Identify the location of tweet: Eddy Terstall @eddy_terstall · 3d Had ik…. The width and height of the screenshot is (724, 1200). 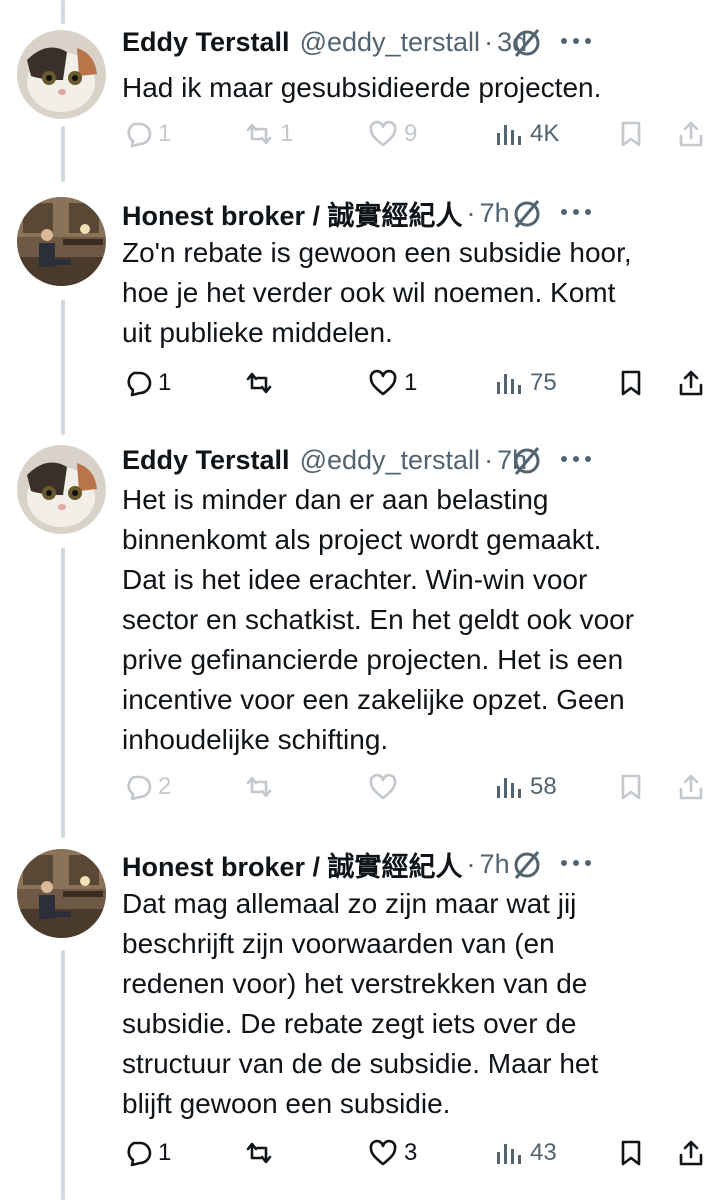
(362, 92).